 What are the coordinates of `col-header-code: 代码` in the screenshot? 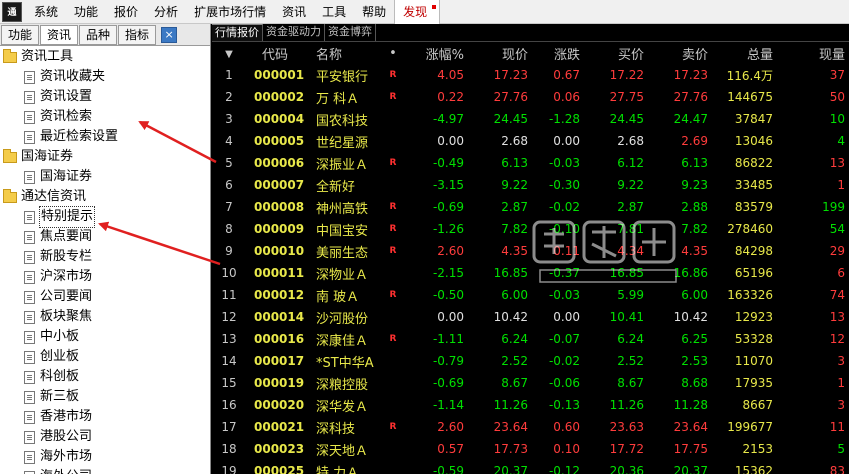 It's located at (279, 53).